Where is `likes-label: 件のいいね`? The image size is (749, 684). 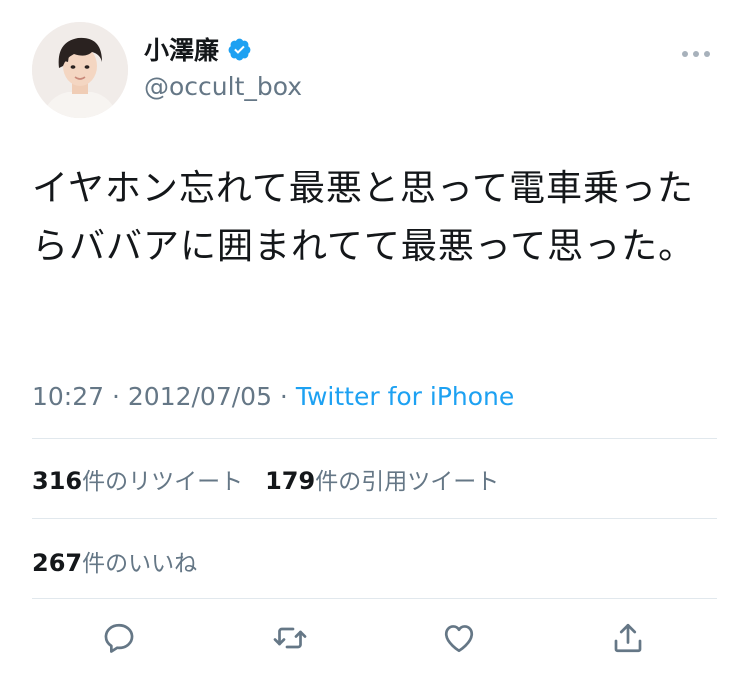 likes-label: 件のいいね is located at coordinates (140, 564).